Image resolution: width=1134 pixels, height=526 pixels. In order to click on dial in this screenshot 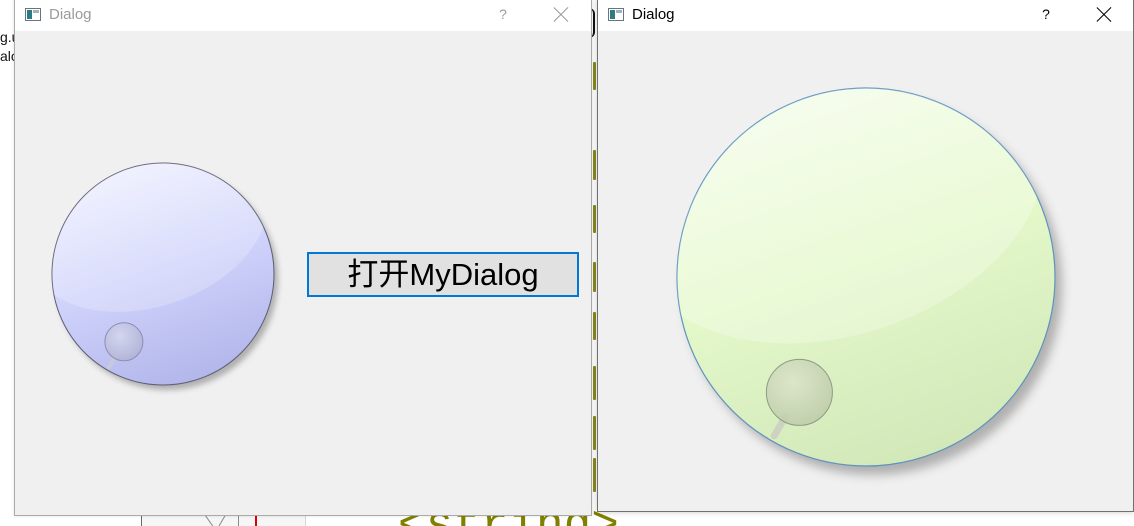, I will do `click(169, 280)`.